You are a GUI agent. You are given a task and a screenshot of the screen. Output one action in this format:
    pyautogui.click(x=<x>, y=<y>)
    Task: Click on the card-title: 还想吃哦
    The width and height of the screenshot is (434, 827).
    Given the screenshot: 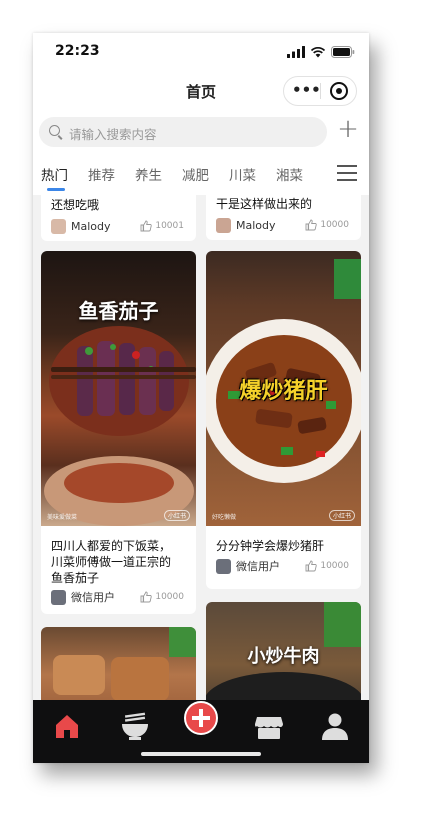 What is the action you would take?
    pyautogui.click(x=75, y=205)
    